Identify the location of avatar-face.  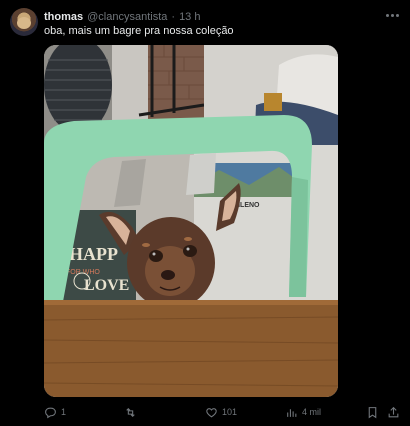
(24, 23).